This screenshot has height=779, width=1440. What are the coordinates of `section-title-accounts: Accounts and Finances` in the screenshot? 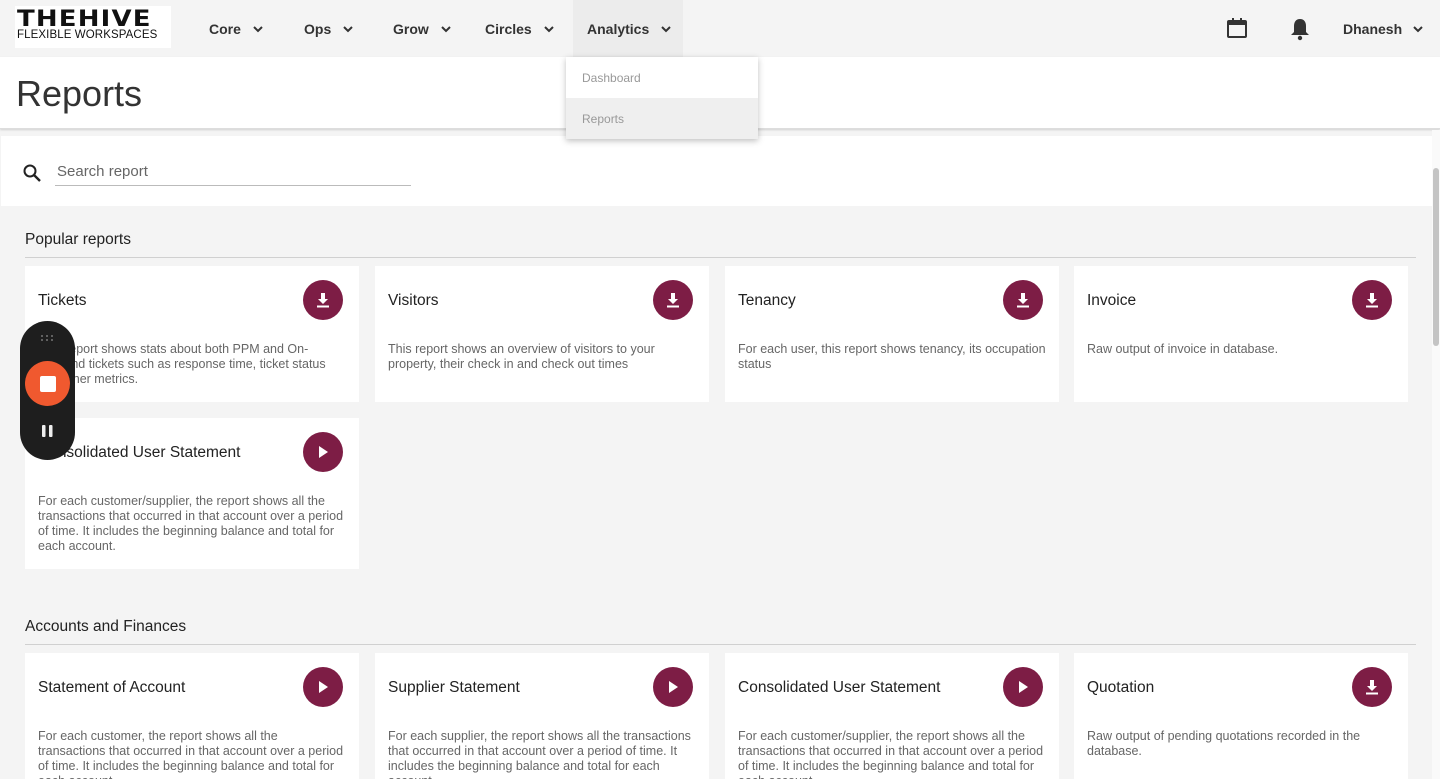 It's located at (106, 626).